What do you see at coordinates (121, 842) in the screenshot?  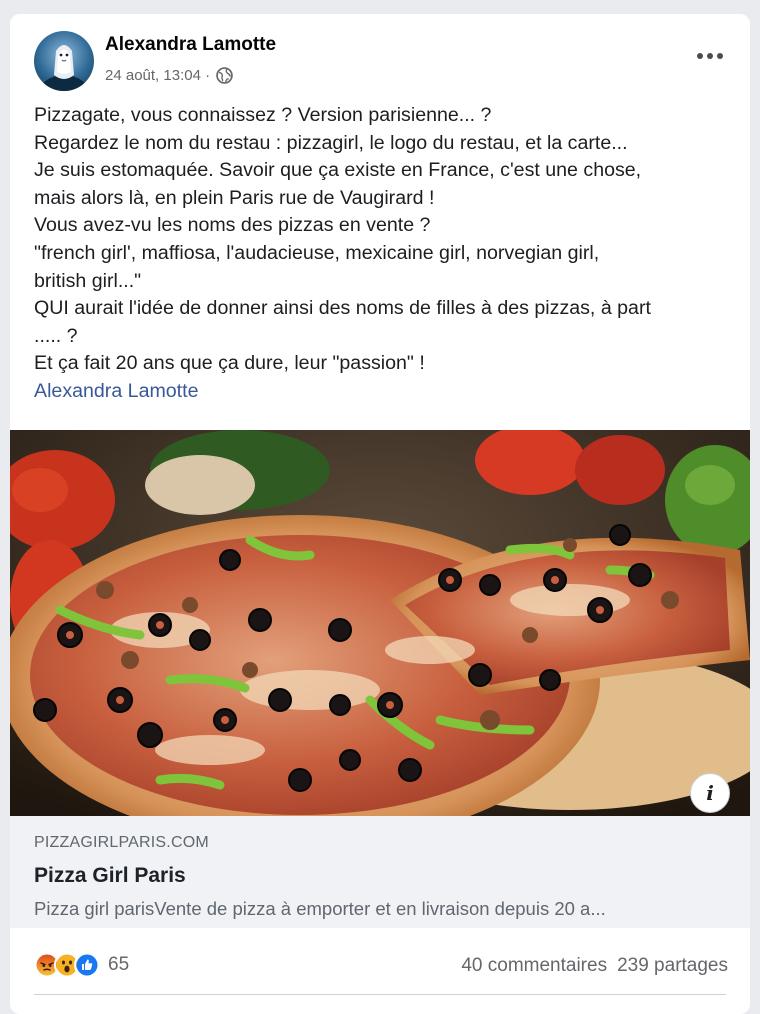 I see `link-domain: PIZZAGIRLPARIS.COM` at bounding box center [121, 842].